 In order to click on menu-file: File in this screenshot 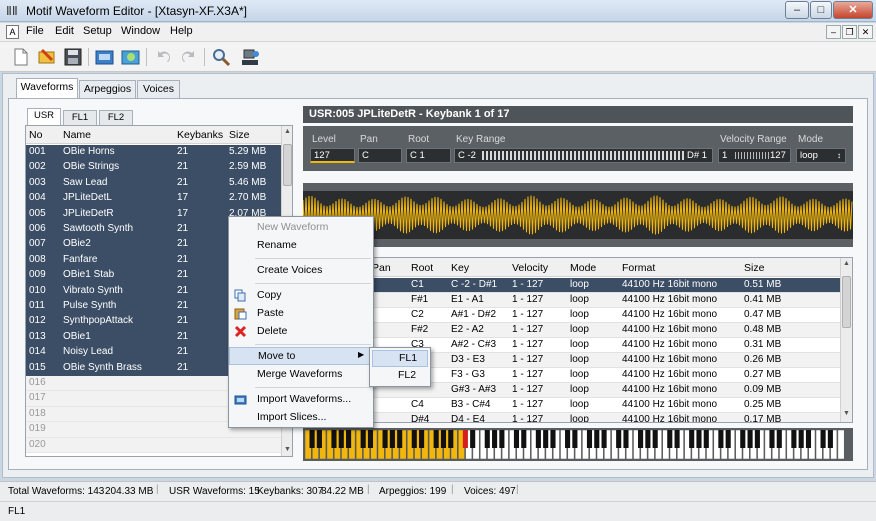, I will do `click(35, 31)`.